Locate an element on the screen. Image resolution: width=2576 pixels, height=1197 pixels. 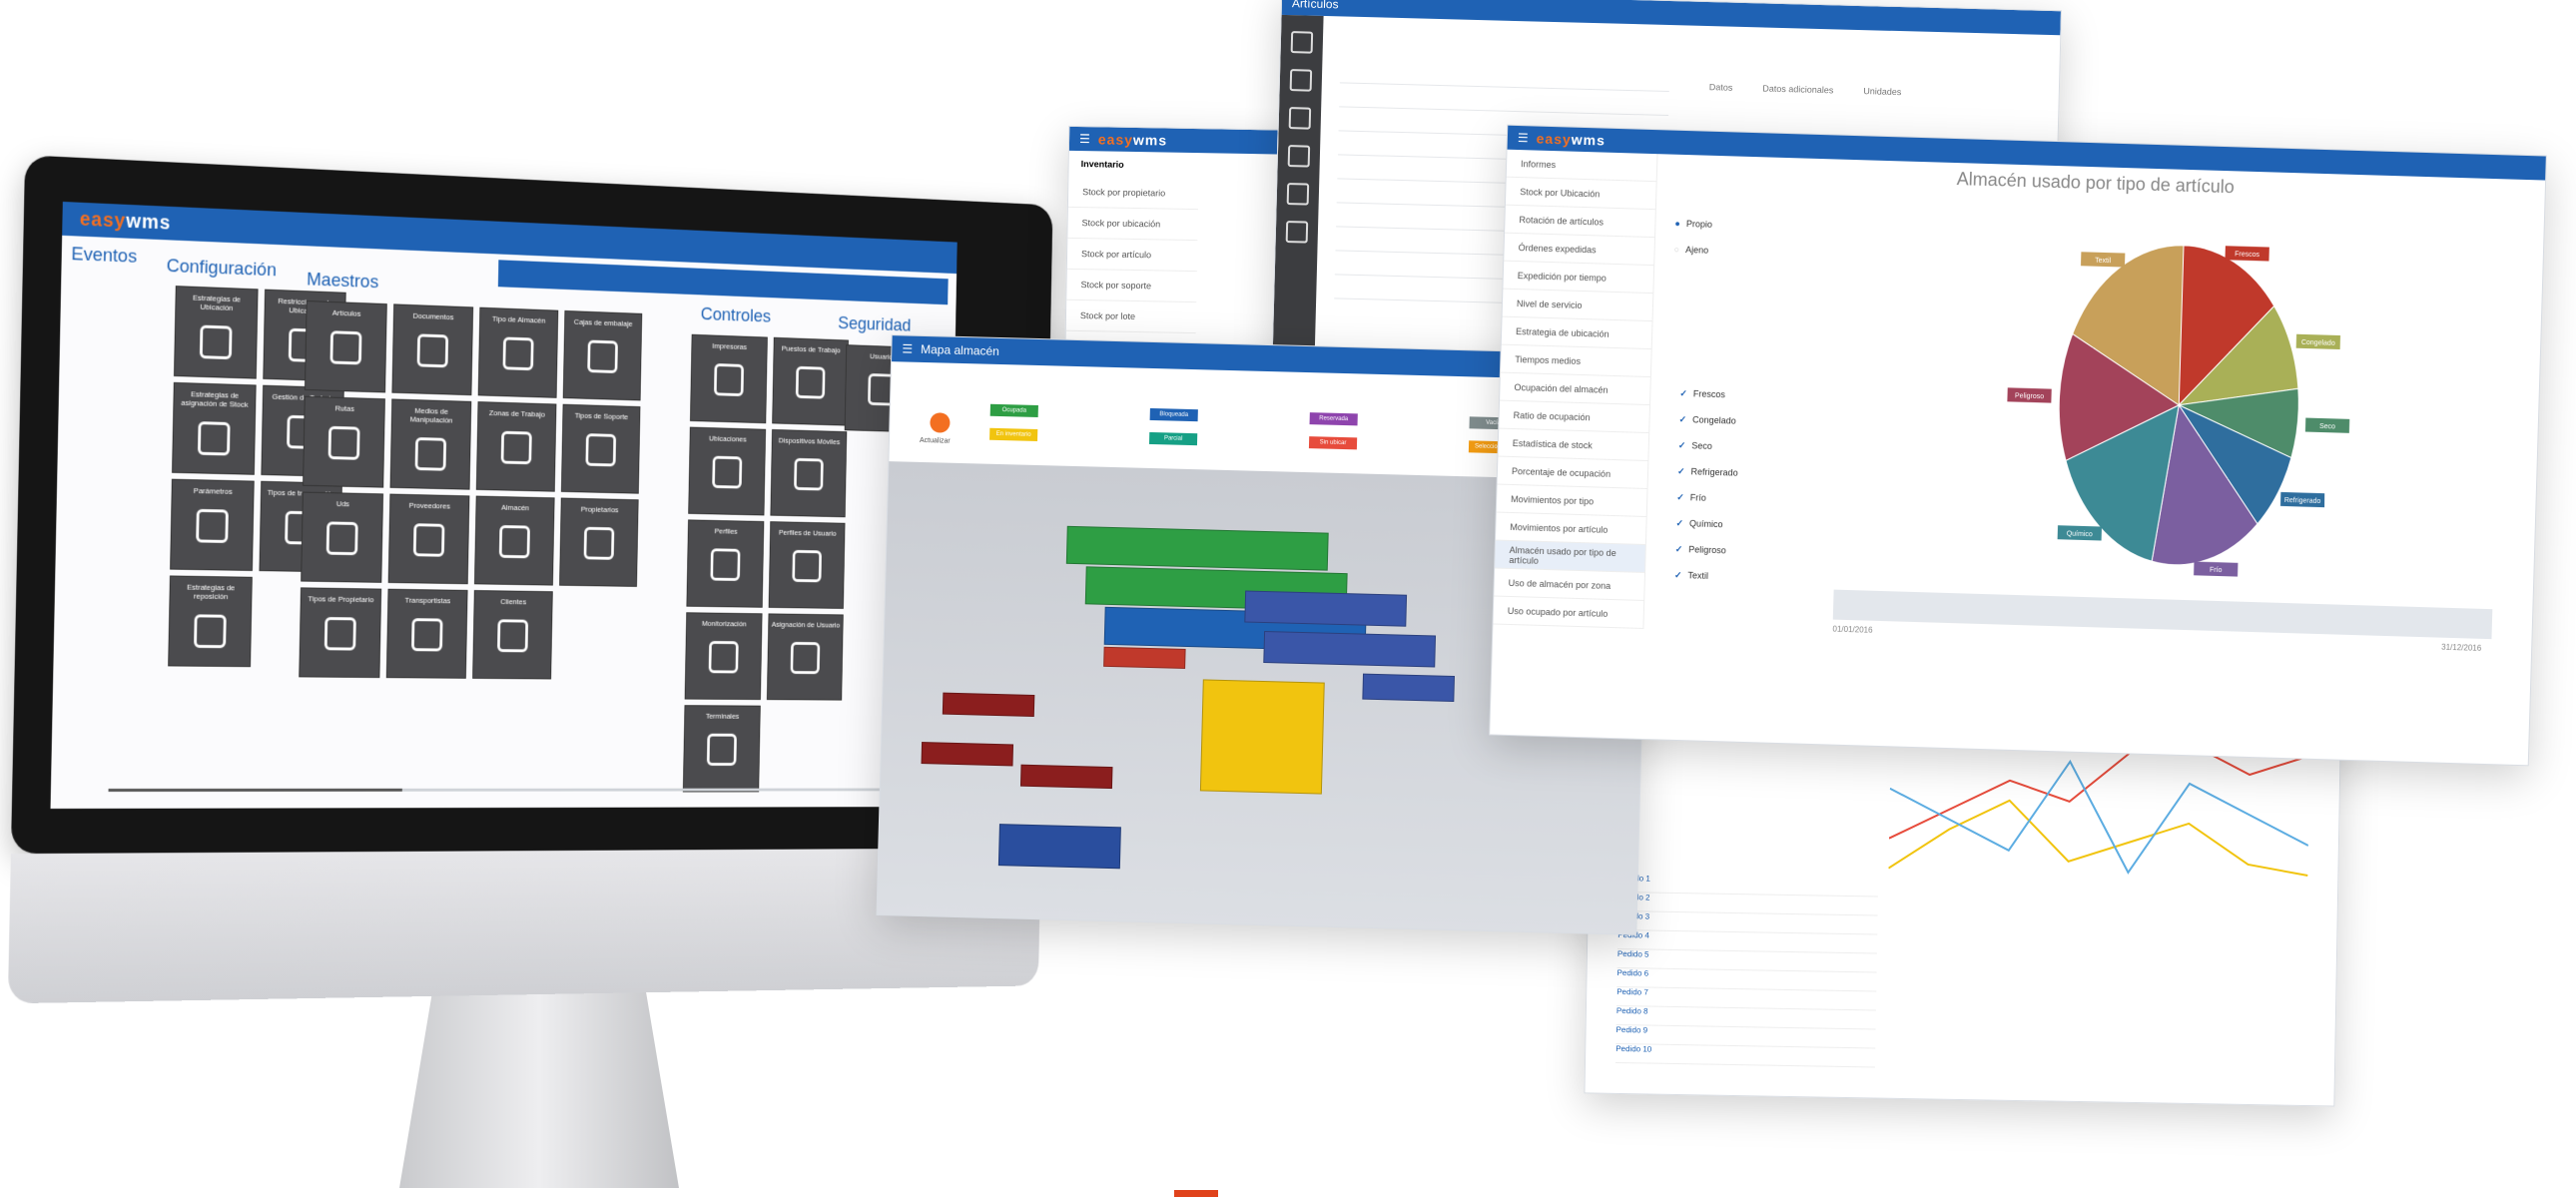
tile-config-6-icon is located at coordinates (210, 632).